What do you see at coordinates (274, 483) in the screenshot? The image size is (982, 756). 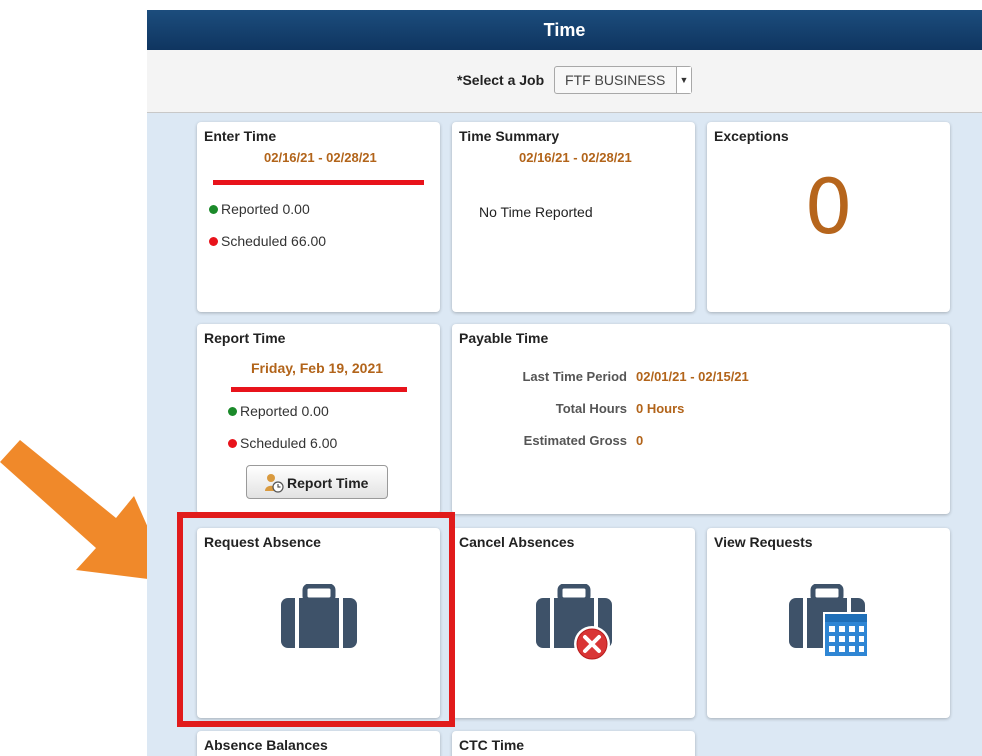 I see `person-clock-icon` at bounding box center [274, 483].